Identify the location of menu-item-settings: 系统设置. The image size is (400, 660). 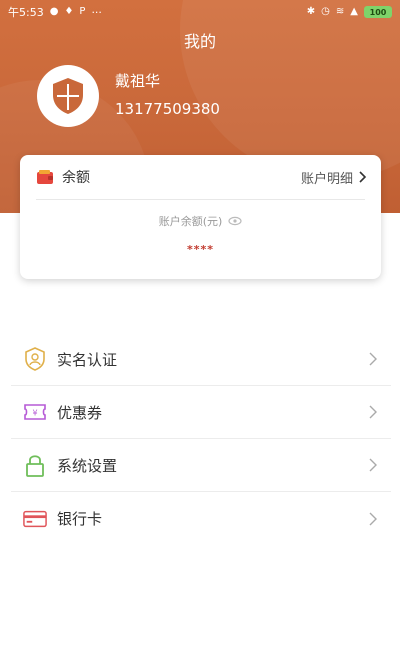
(201, 465).